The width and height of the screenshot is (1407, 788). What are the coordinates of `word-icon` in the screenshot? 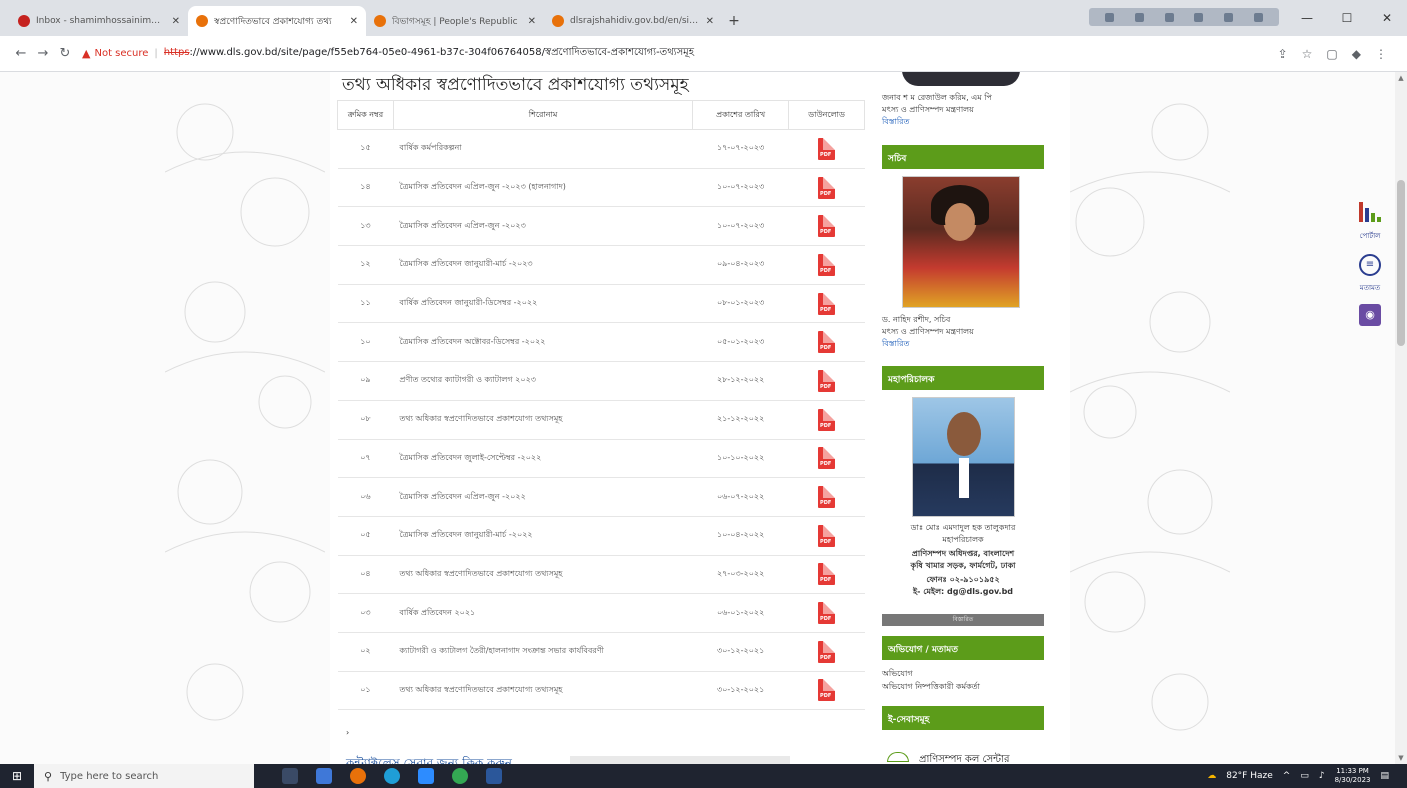 It's located at (494, 776).